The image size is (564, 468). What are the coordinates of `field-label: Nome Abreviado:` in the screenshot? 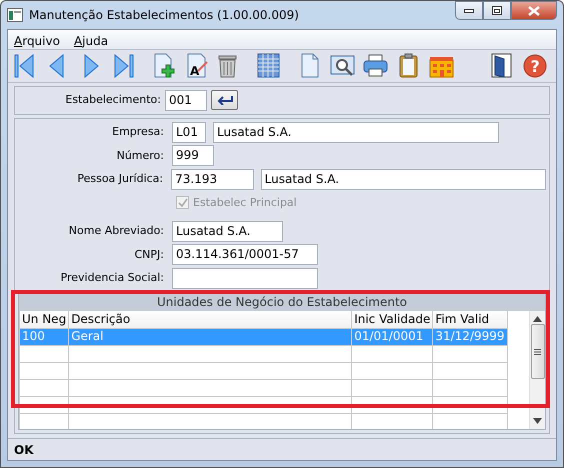 It's located at (116, 231).